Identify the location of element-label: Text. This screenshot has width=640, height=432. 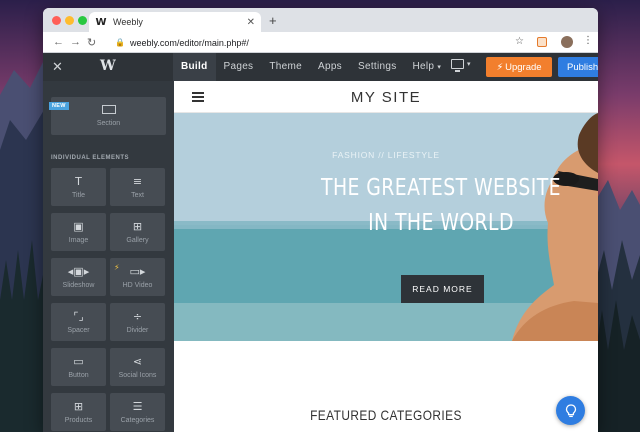
(137, 195).